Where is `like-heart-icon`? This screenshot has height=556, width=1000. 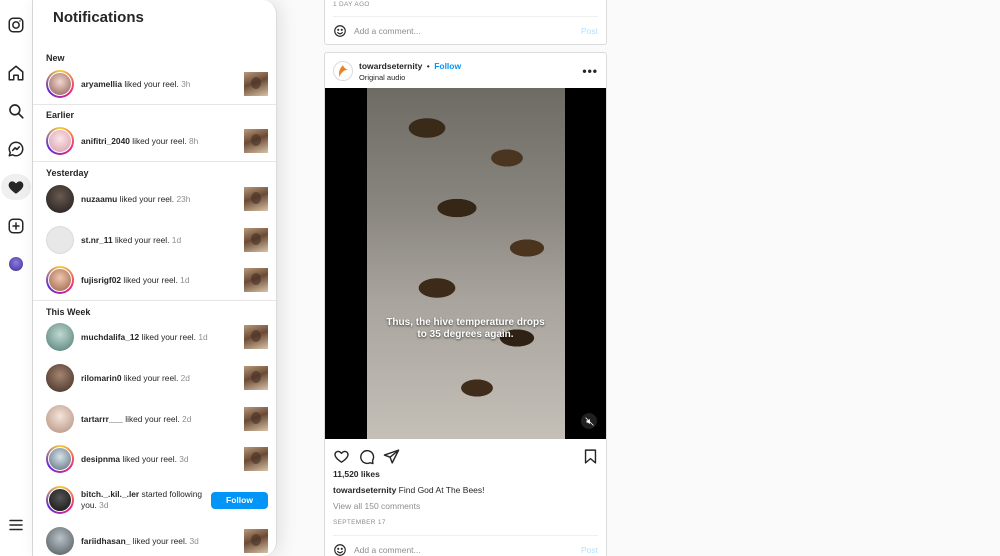 like-heart-icon is located at coordinates (341, 456).